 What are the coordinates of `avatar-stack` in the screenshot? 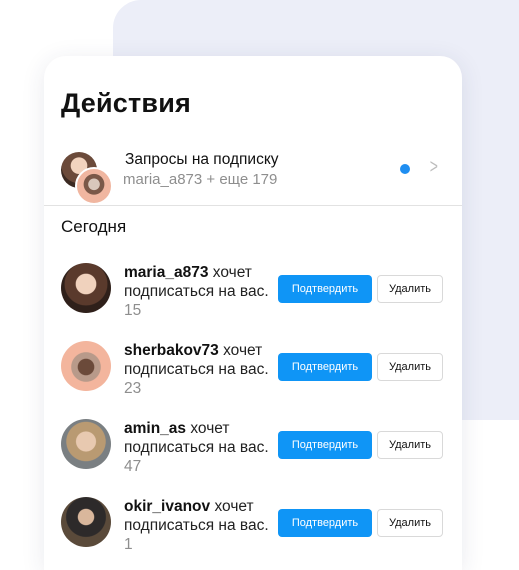 It's located at (87, 178).